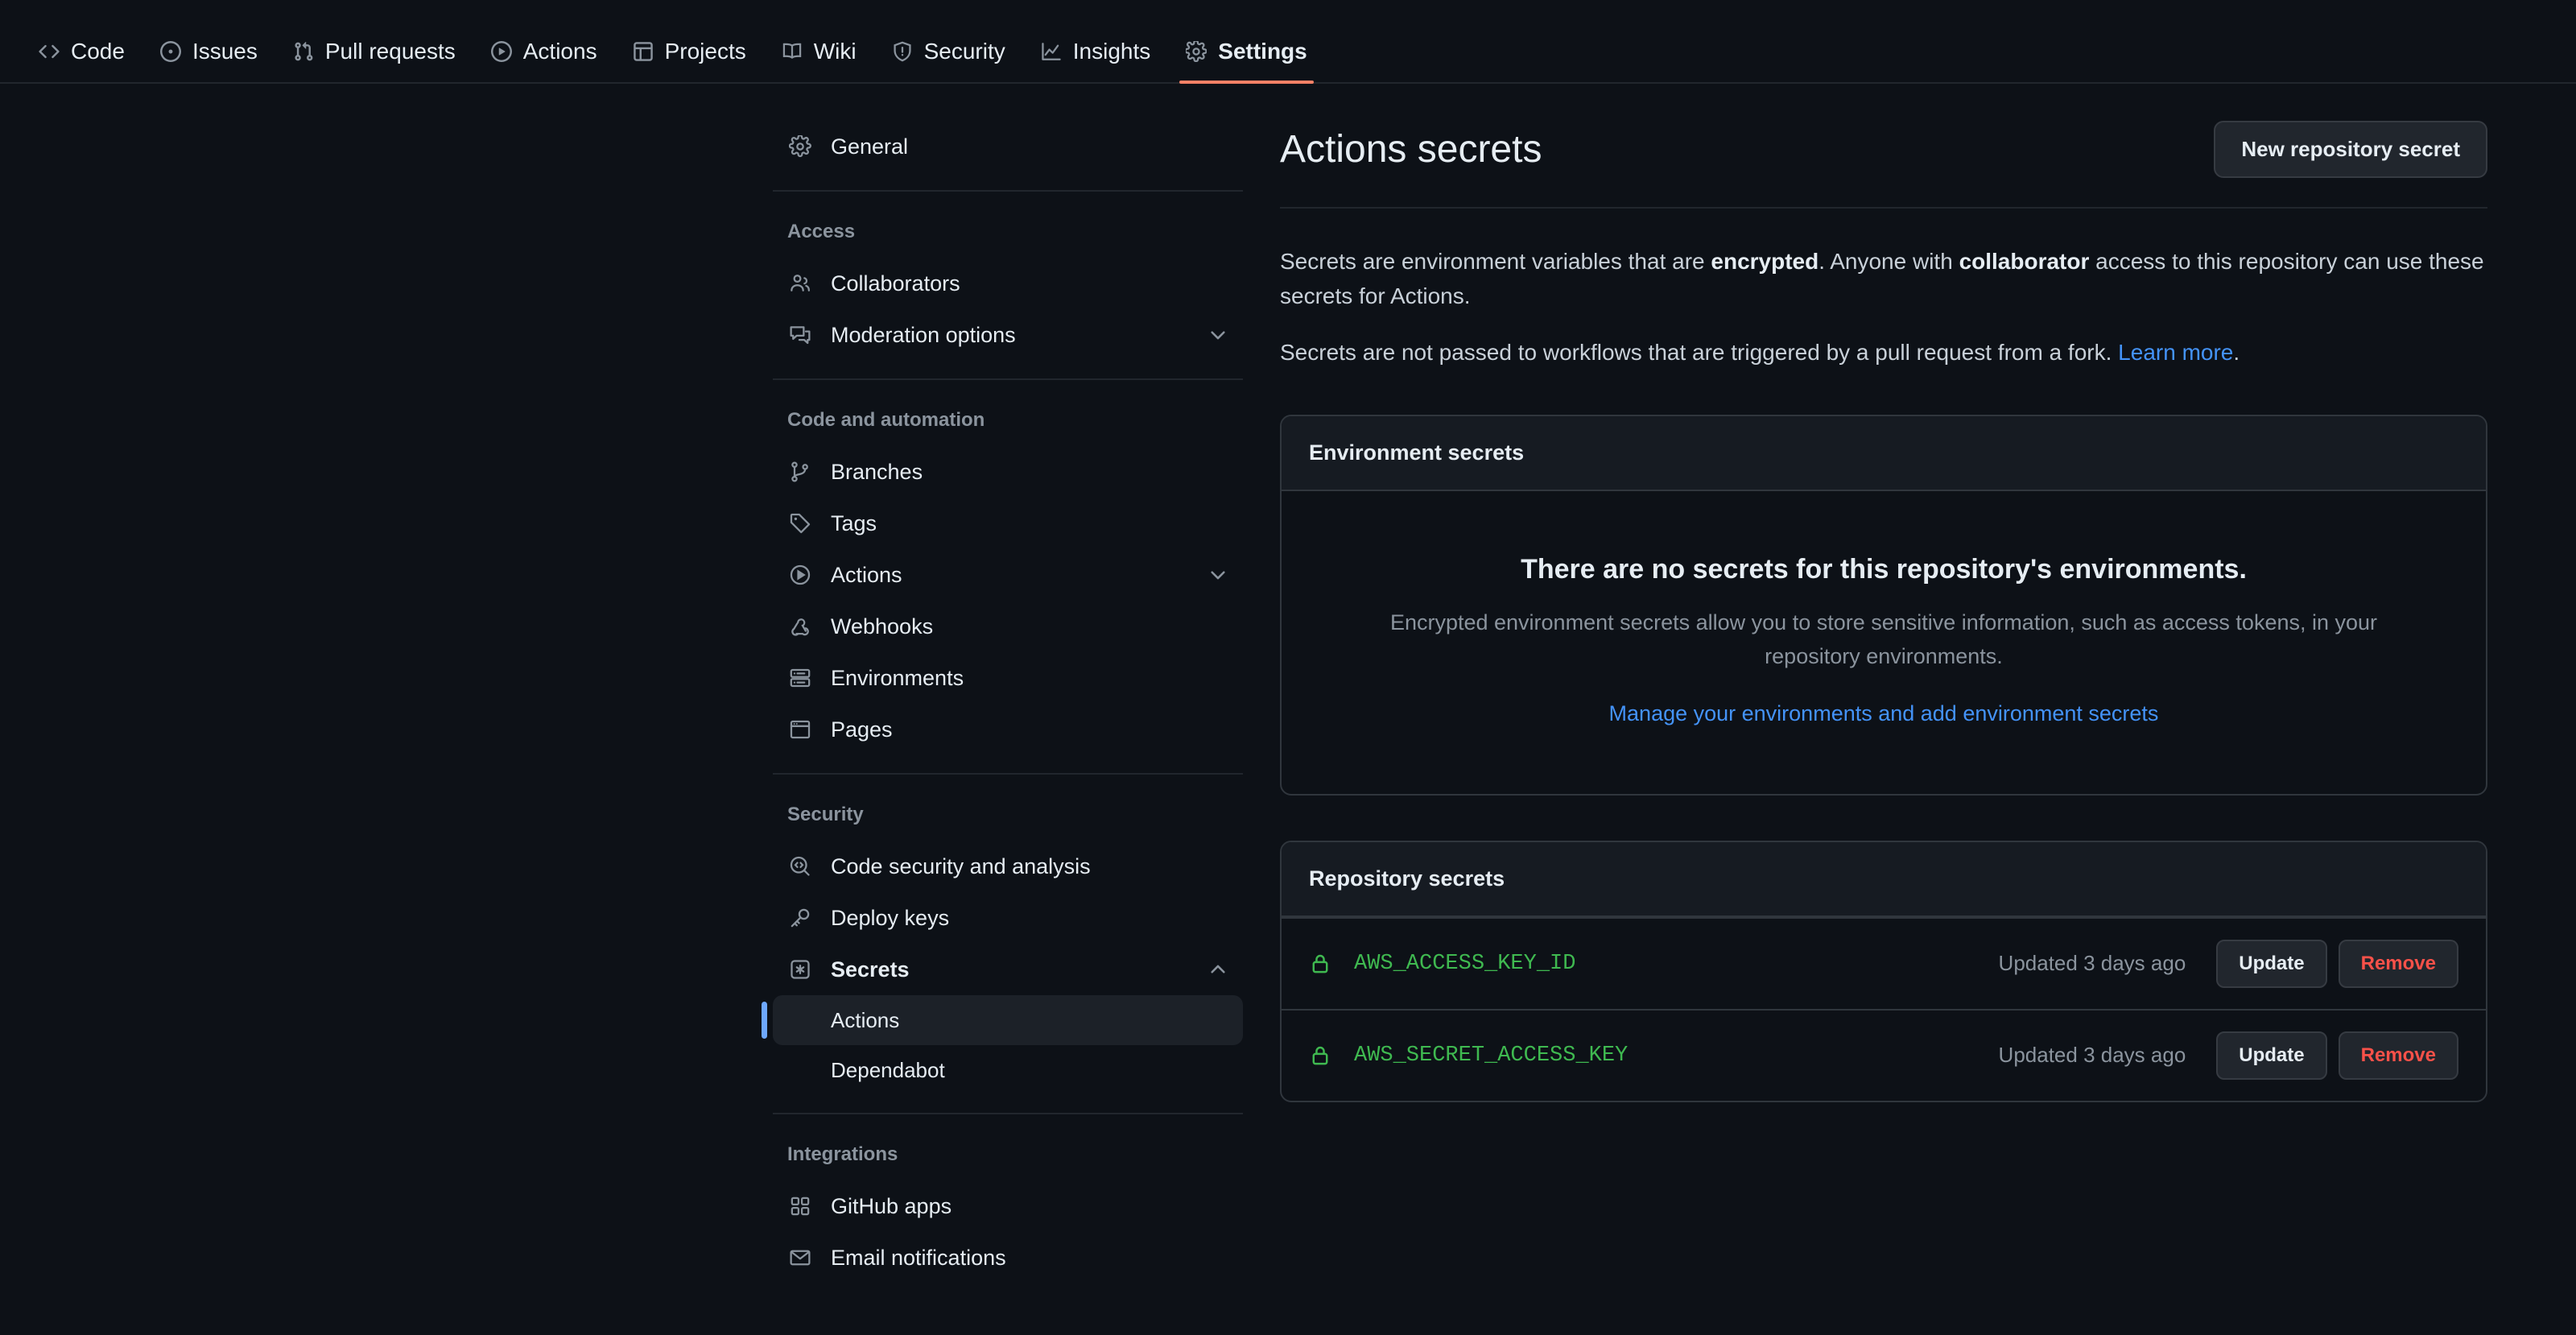 The width and height of the screenshot is (2576, 1335). What do you see at coordinates (170, 51) in the screenshot?
I see `issue-opened-icon` at bounding box center [170, 51].